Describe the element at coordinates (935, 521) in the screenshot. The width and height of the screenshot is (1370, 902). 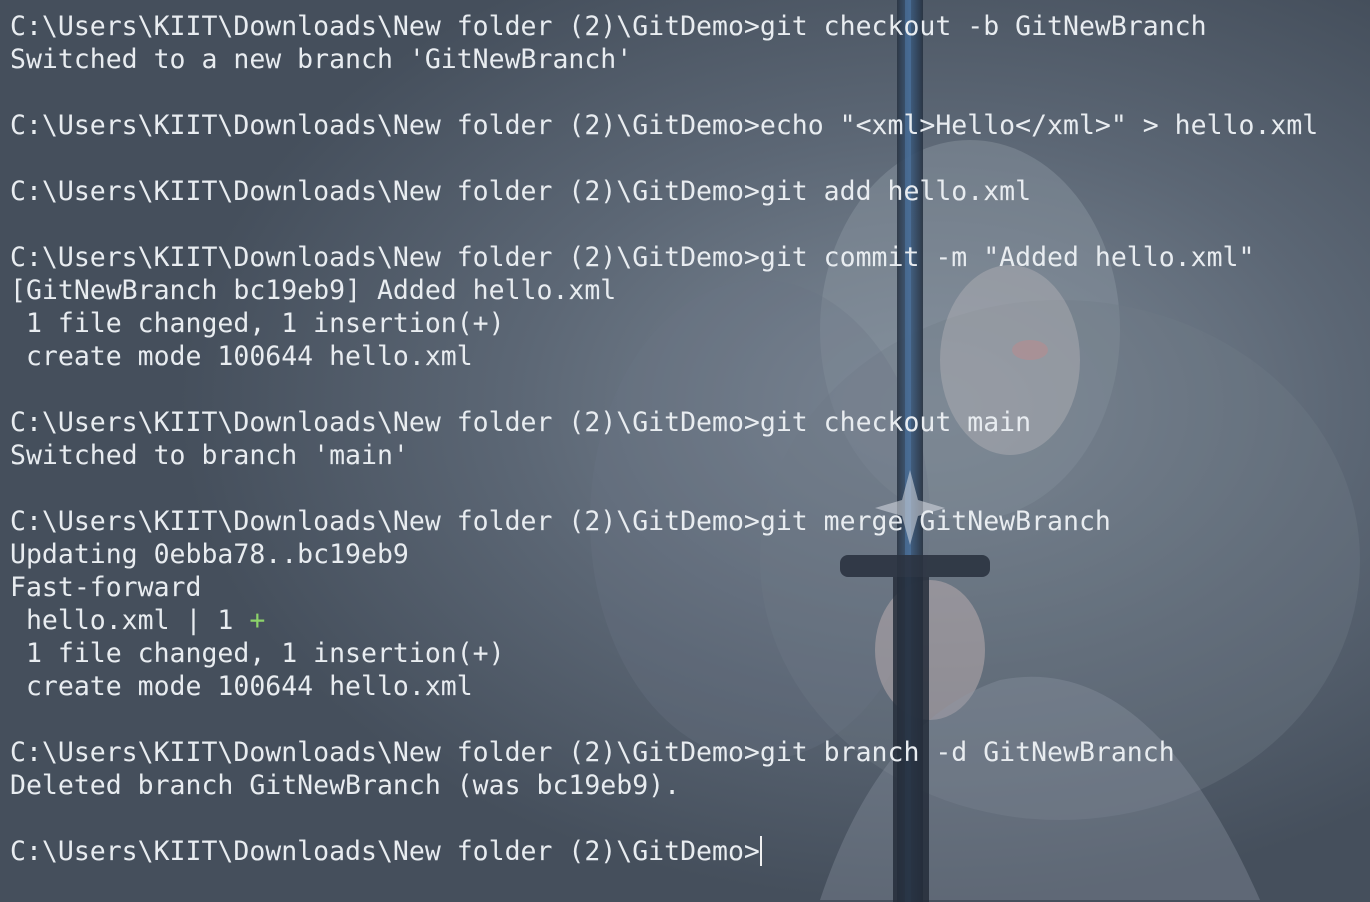
I see `command-text: git merge GitNewBranch` at that location.